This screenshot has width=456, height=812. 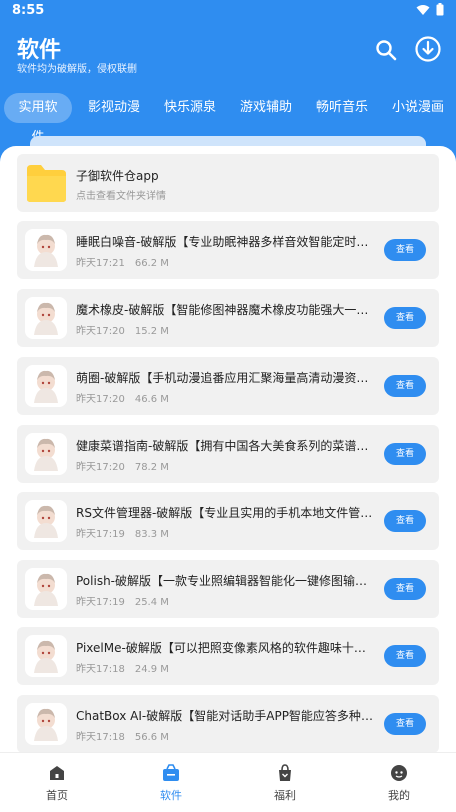 I want to click on page-subtitle: 软件均为破解版，侵权联删, so click(x=77, y=69).